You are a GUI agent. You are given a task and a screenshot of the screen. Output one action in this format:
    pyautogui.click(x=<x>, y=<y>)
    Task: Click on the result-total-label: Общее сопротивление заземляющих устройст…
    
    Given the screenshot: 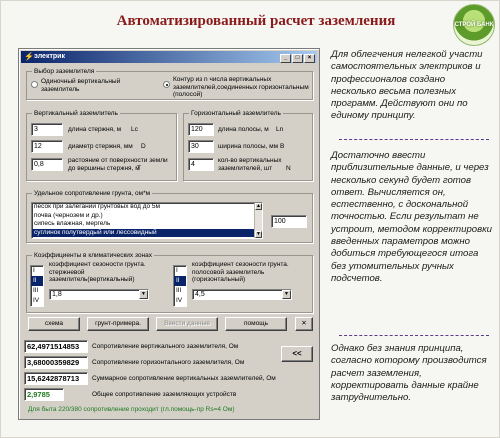 What is the action you would take?
    pyautogui.click(x=164, y=394)
    